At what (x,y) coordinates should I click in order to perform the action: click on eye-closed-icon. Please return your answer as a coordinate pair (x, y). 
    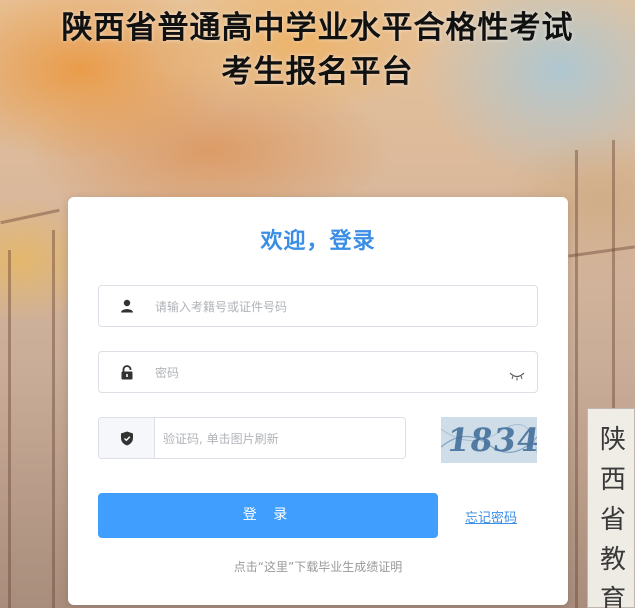
    Looking at the image, I should click on (517, 375).